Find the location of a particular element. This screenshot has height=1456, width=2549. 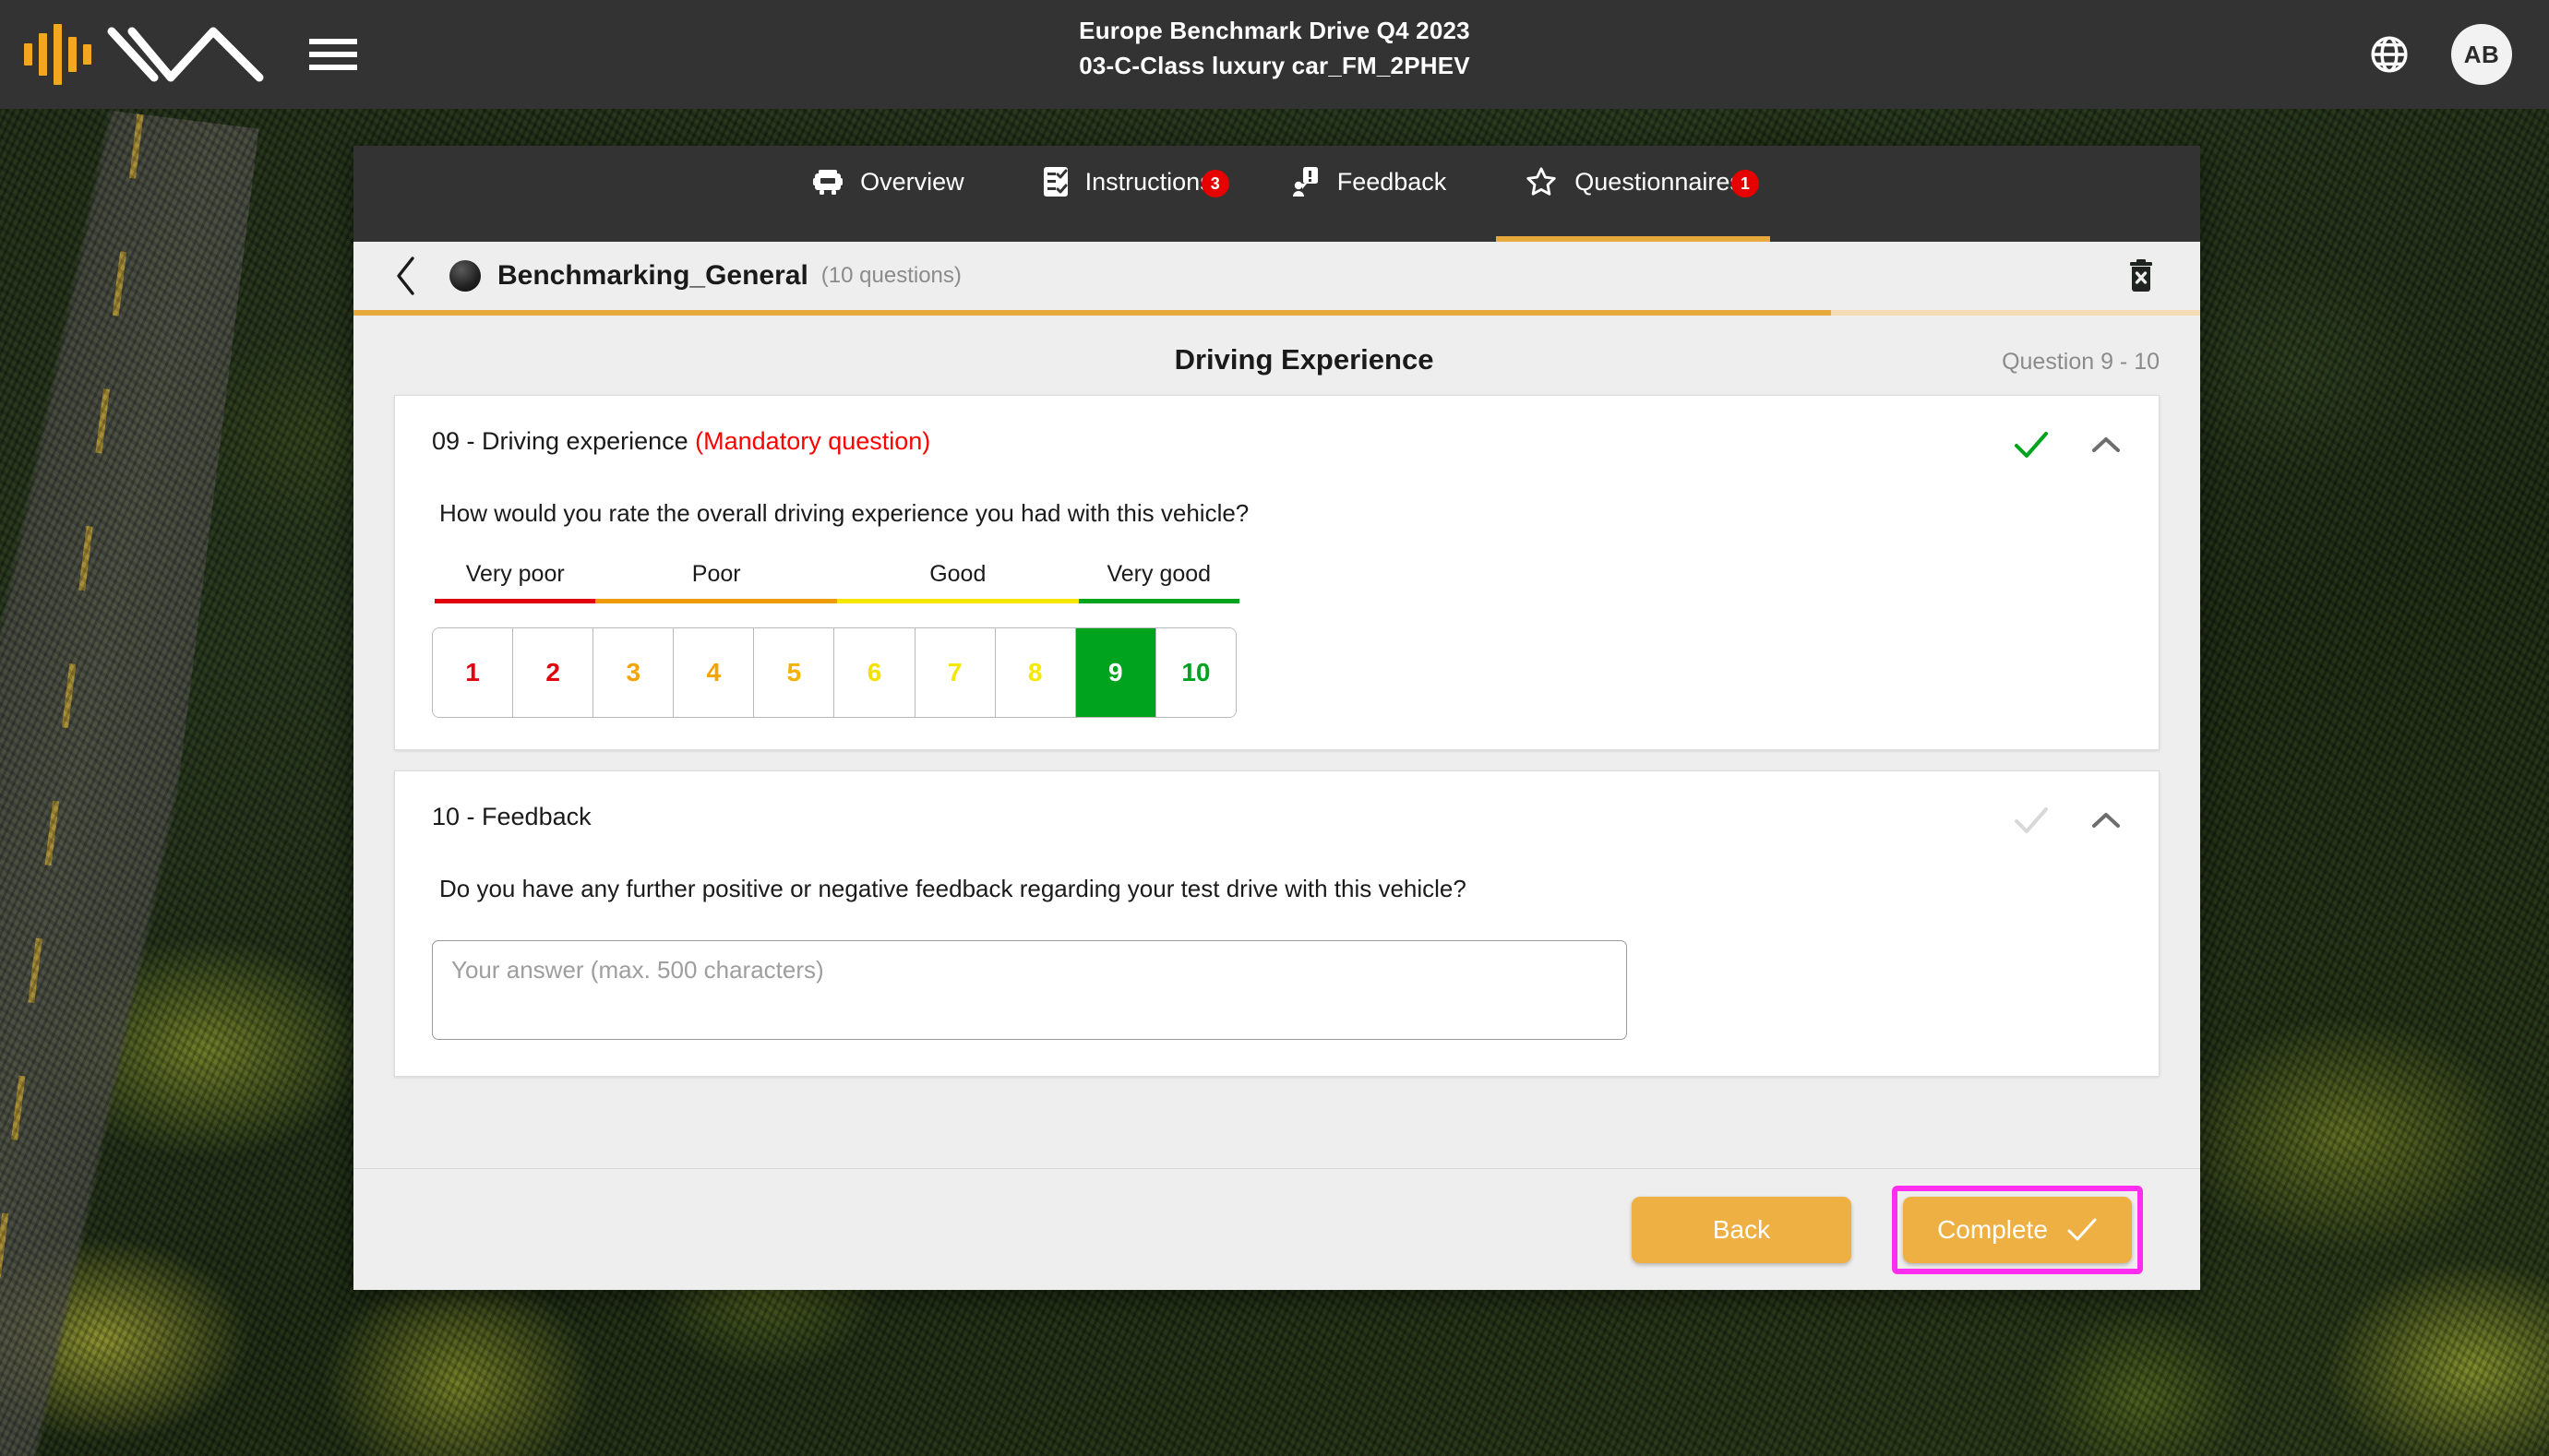

top-bar-actions: AB is located at coordinates (2440, 54).